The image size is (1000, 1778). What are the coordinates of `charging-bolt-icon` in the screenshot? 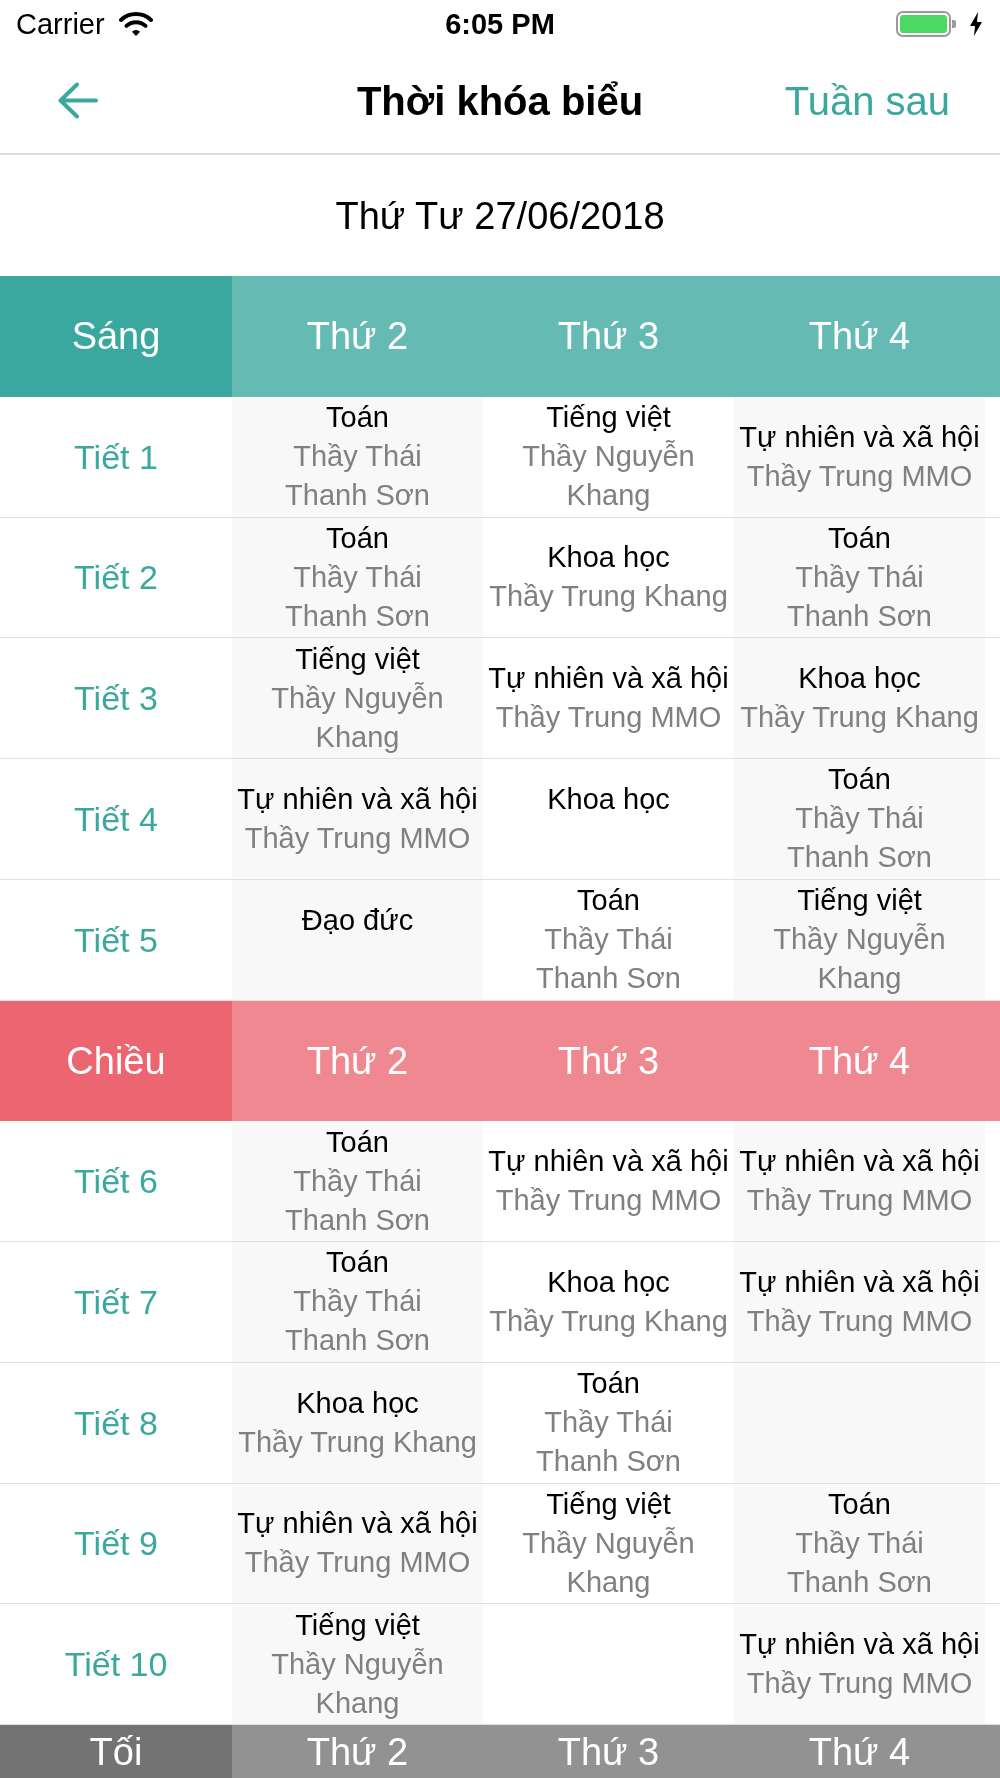 It's located at (976, 24).